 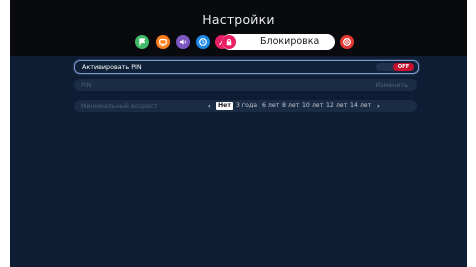 I want to click on age-prev-arrow: ‹, so click(x=209, y=106).